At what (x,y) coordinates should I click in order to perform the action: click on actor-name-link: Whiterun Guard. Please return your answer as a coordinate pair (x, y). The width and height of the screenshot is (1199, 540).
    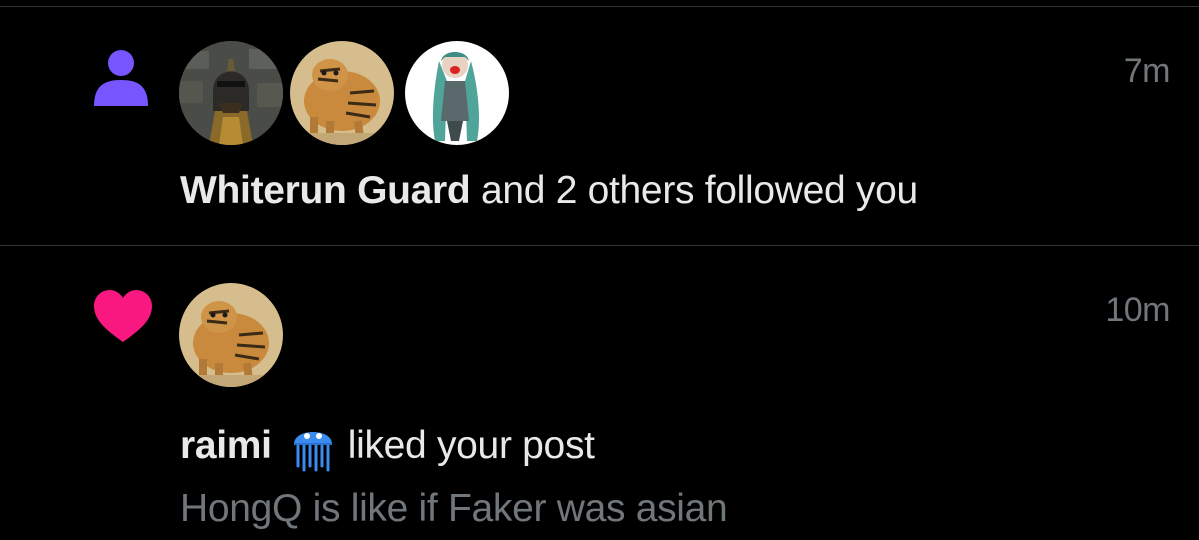
    Looking at the image, I should click on (325, 190).